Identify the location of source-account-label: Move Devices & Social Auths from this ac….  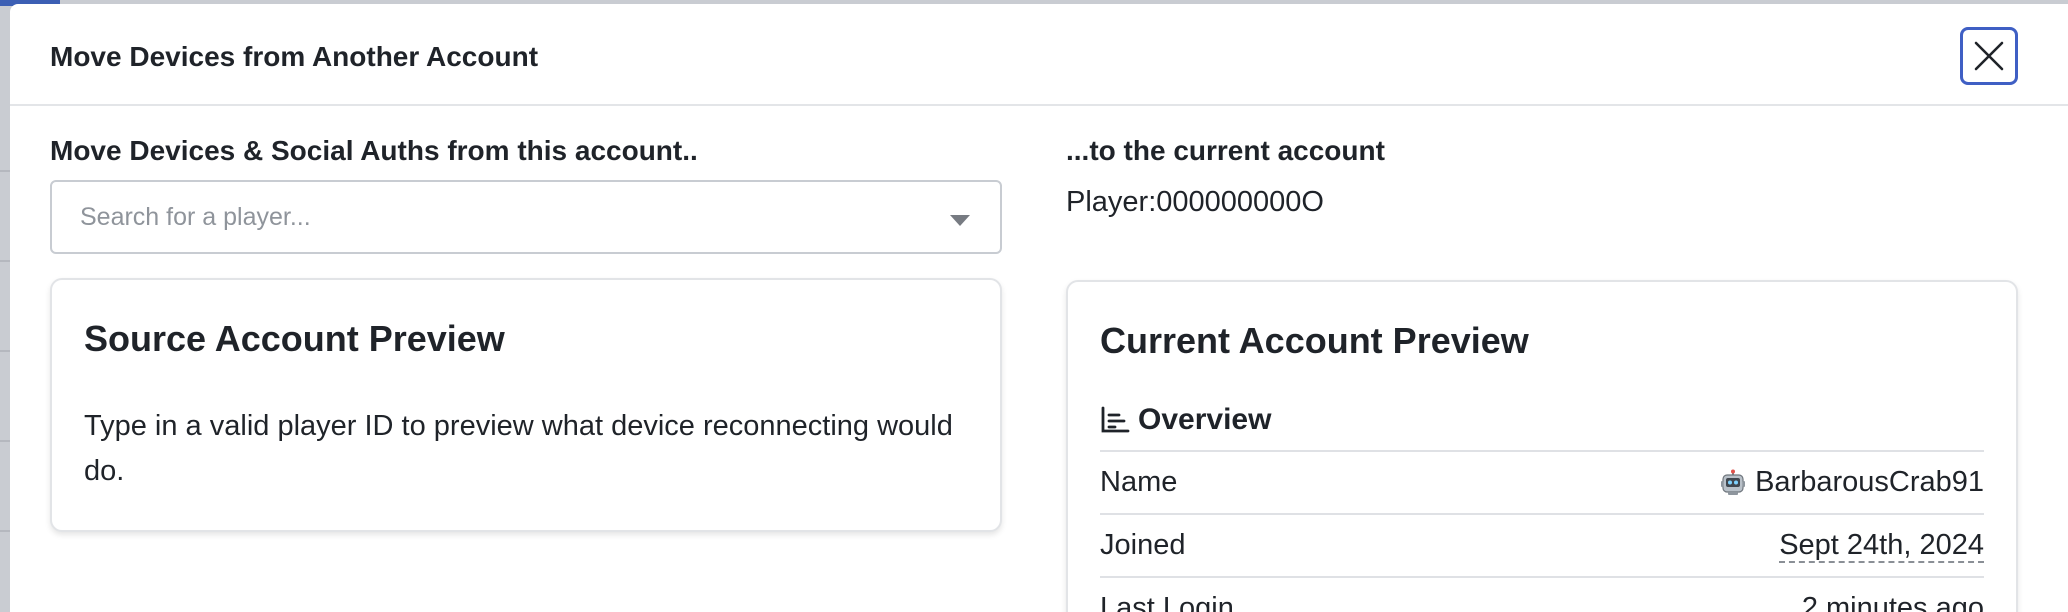
(374, 150).